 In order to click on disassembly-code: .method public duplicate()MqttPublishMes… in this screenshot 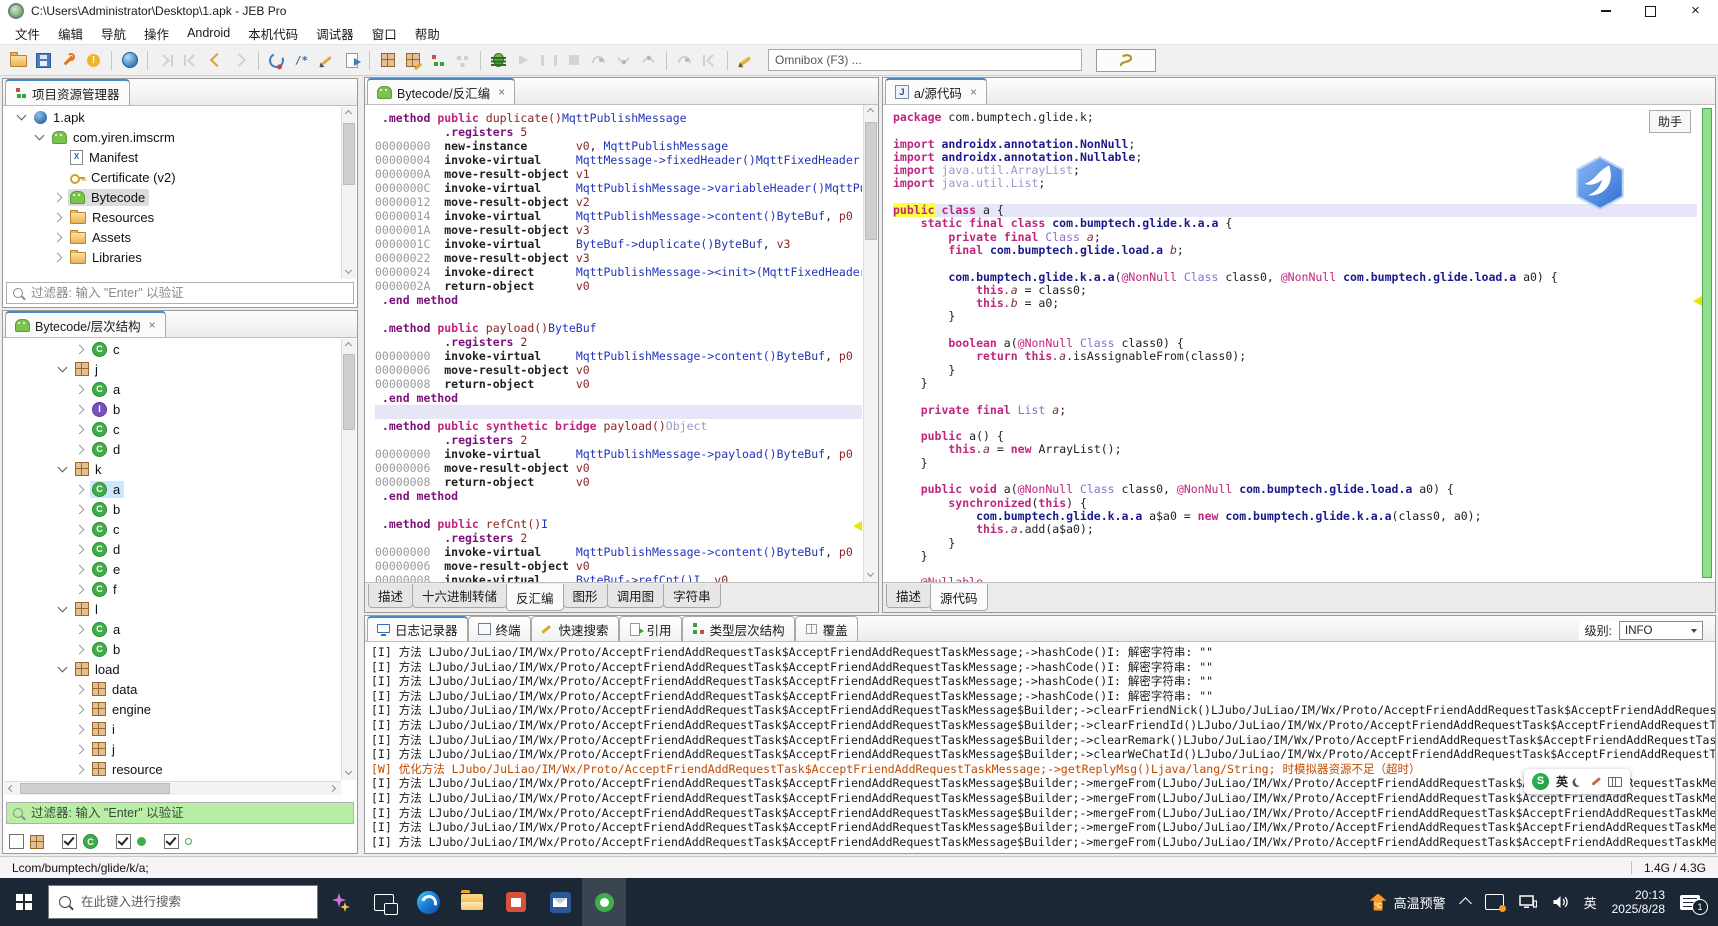, I will do `click(613, 343)`.